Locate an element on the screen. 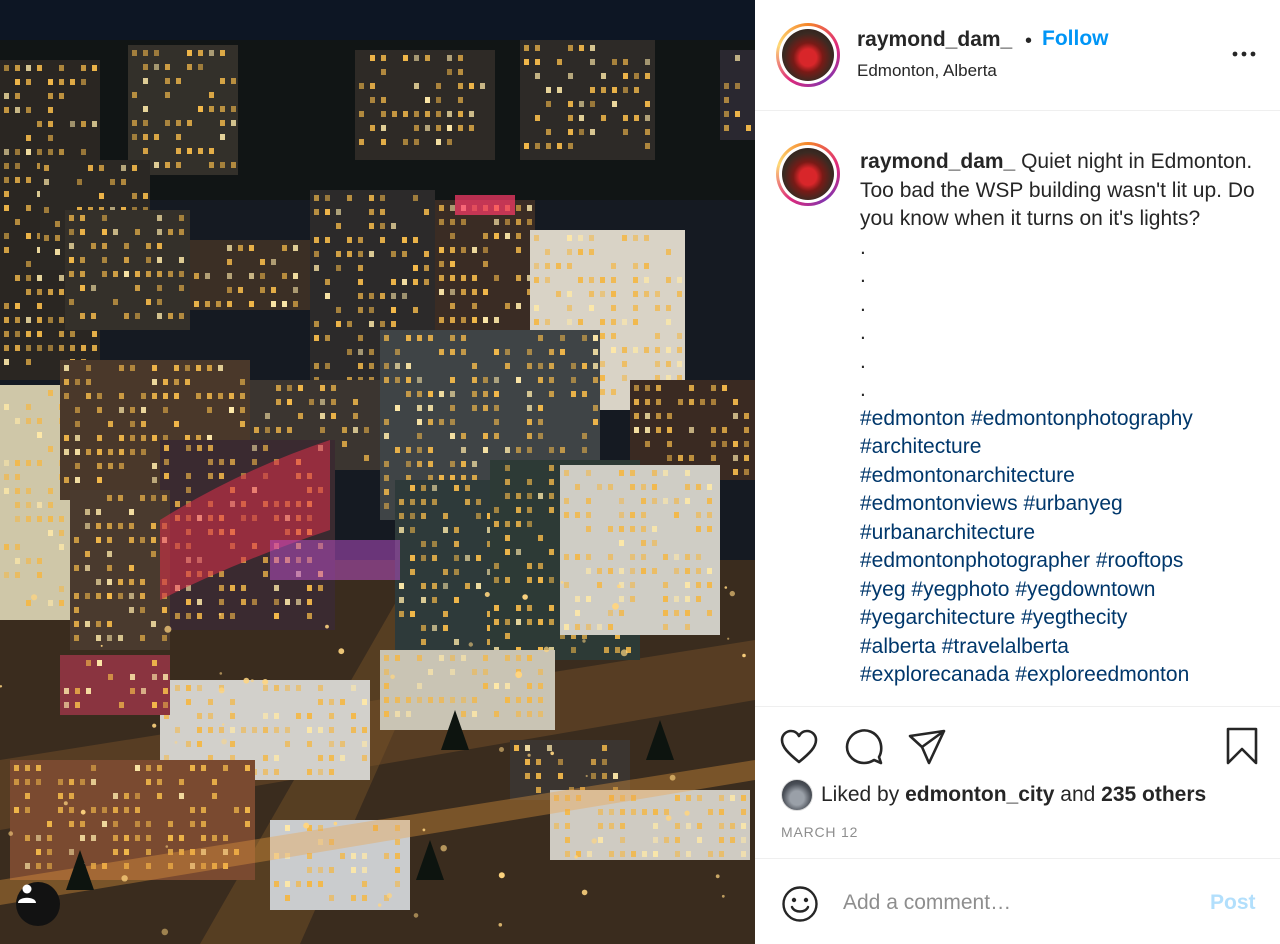  hashtag-link: #architecture is located at coordinates (920, 446).